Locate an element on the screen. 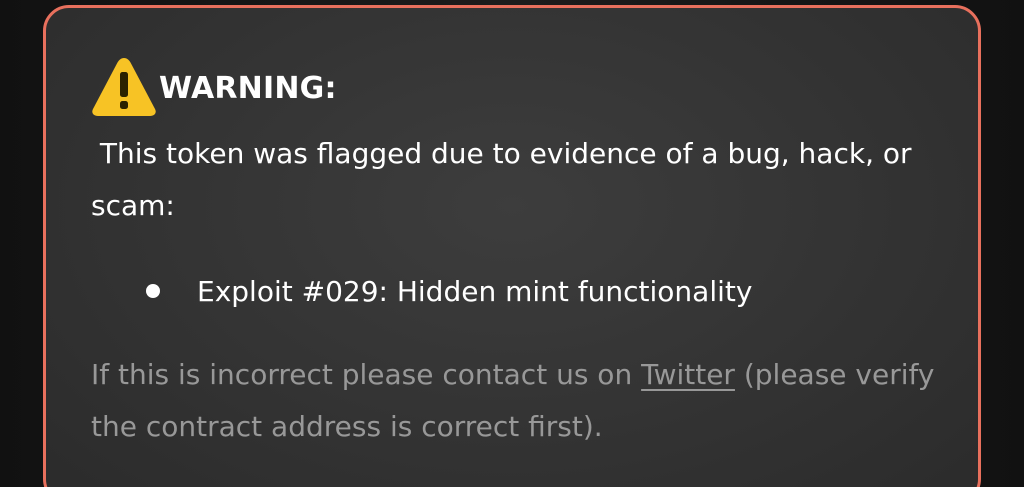  warning-triangle-icon is located at coordinates (124, 87).